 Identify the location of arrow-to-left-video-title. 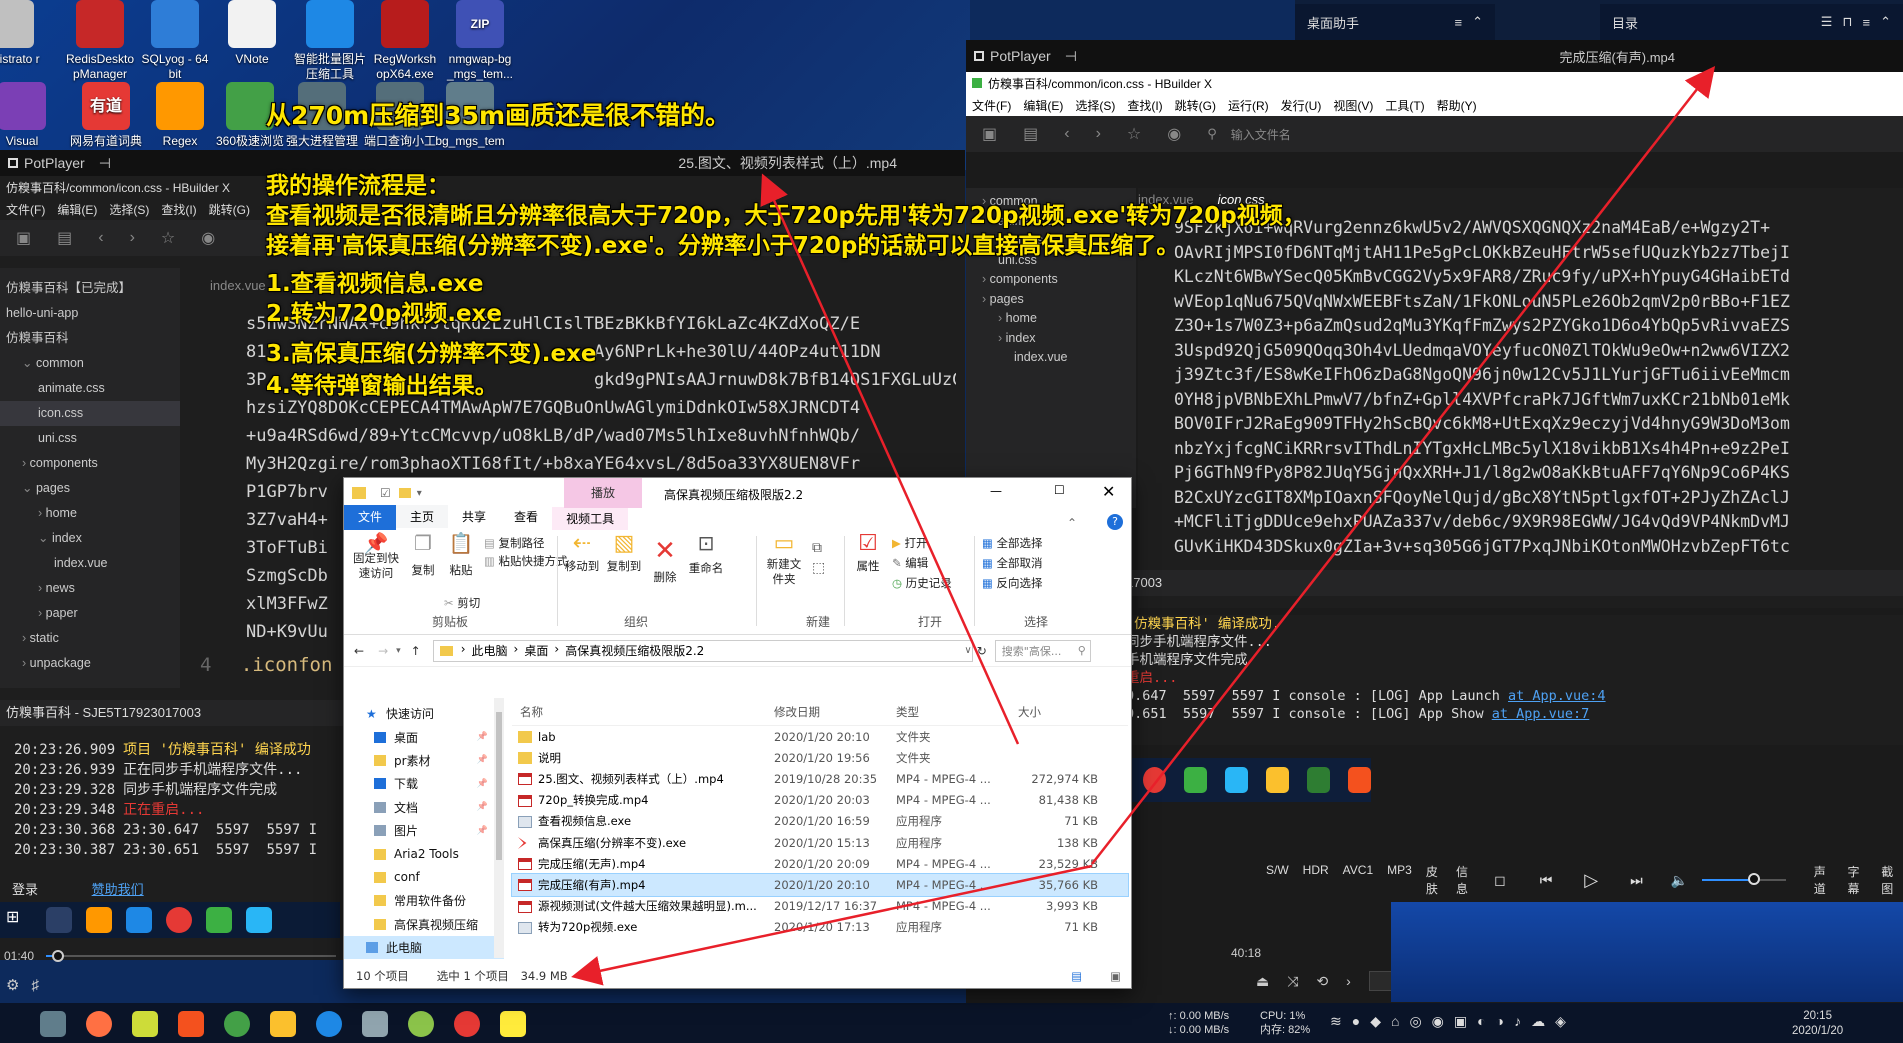
(890, 459).